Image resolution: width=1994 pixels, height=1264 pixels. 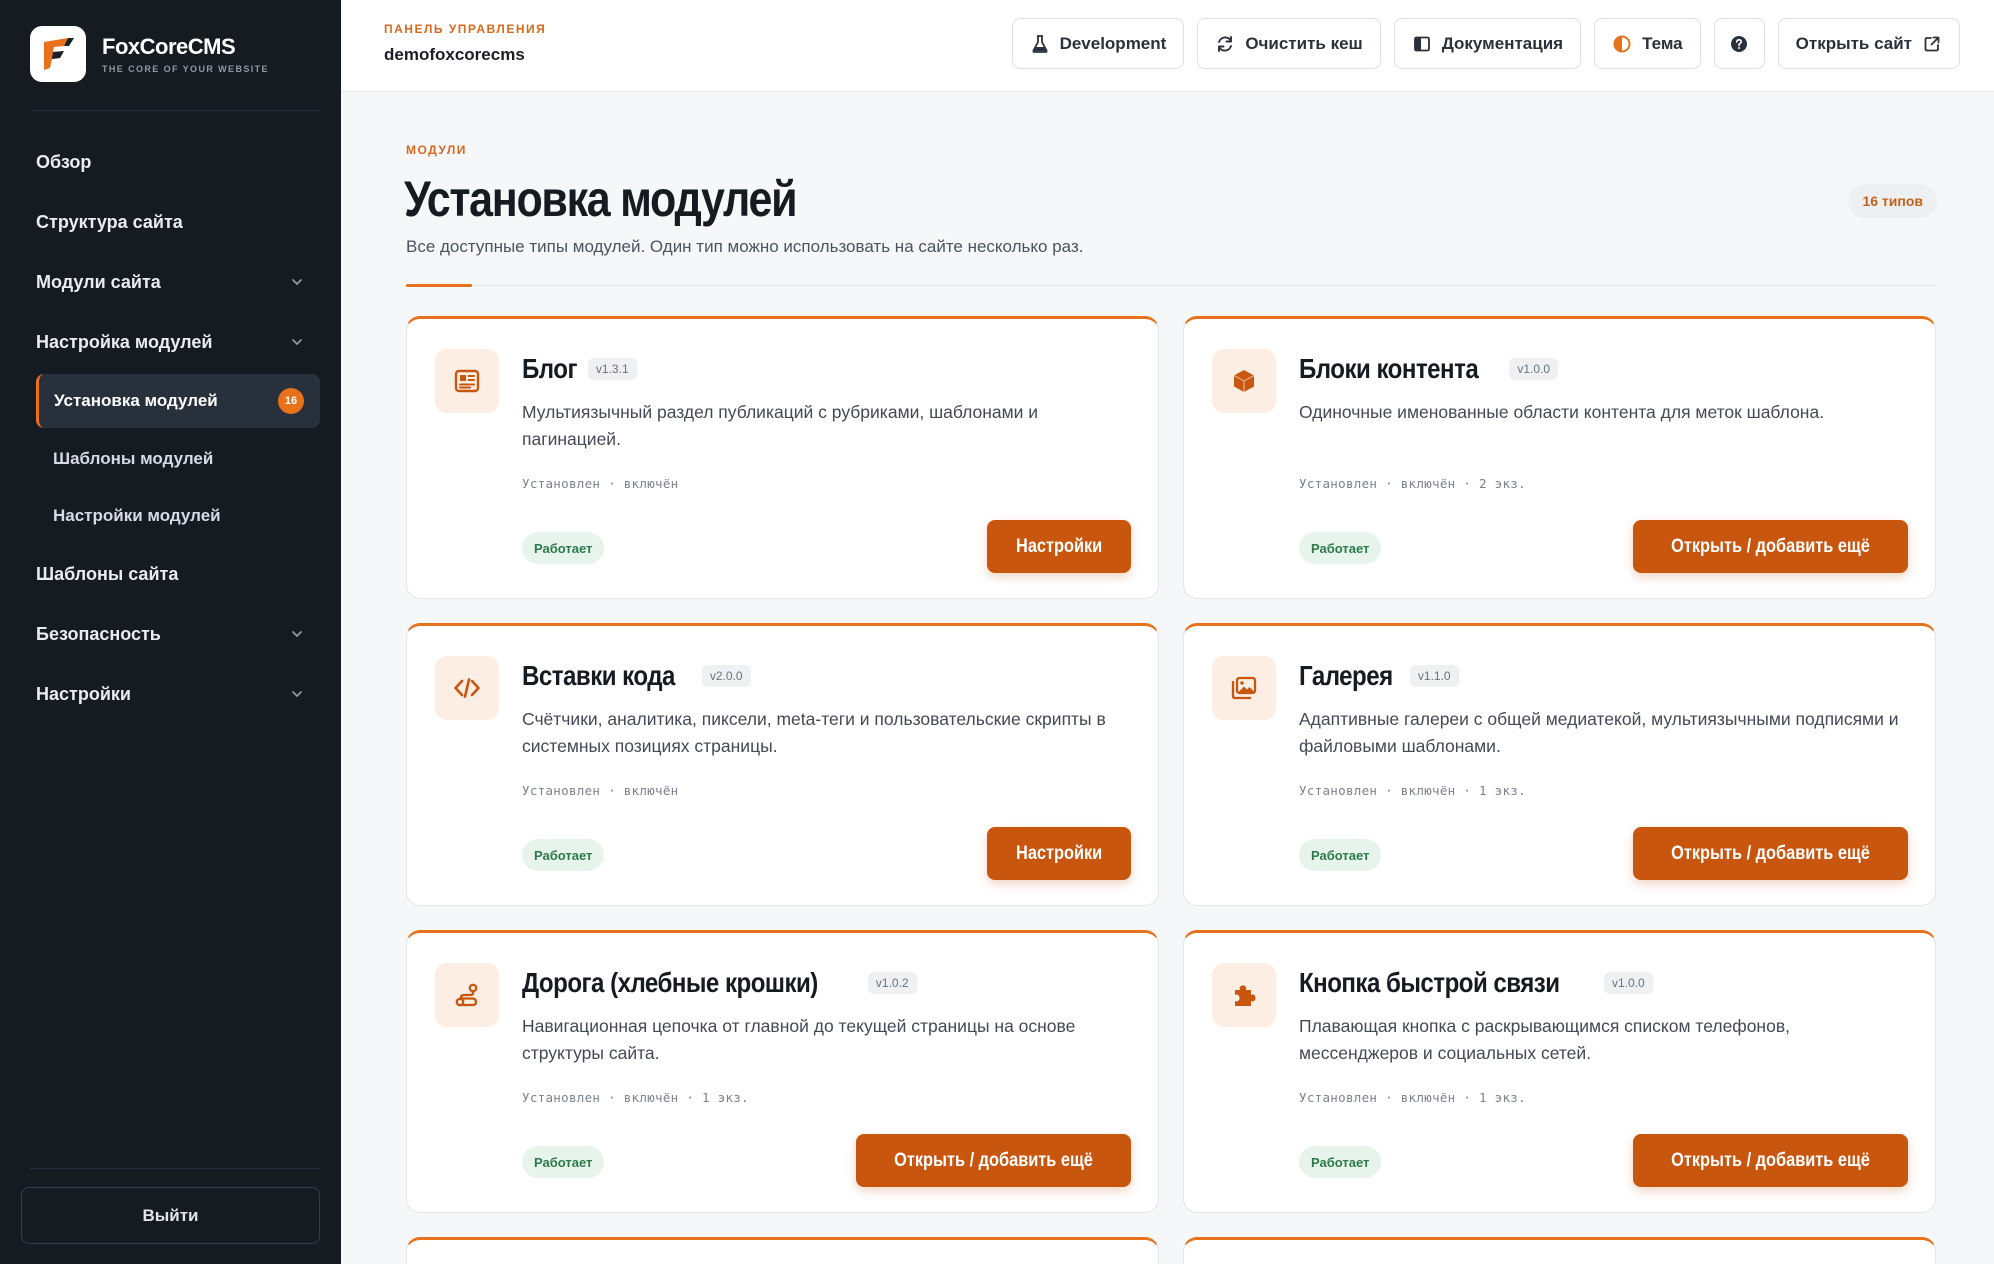 I want to click on module-meta: Установлен · включён · 2 экз., so click(x=1412, y=483).